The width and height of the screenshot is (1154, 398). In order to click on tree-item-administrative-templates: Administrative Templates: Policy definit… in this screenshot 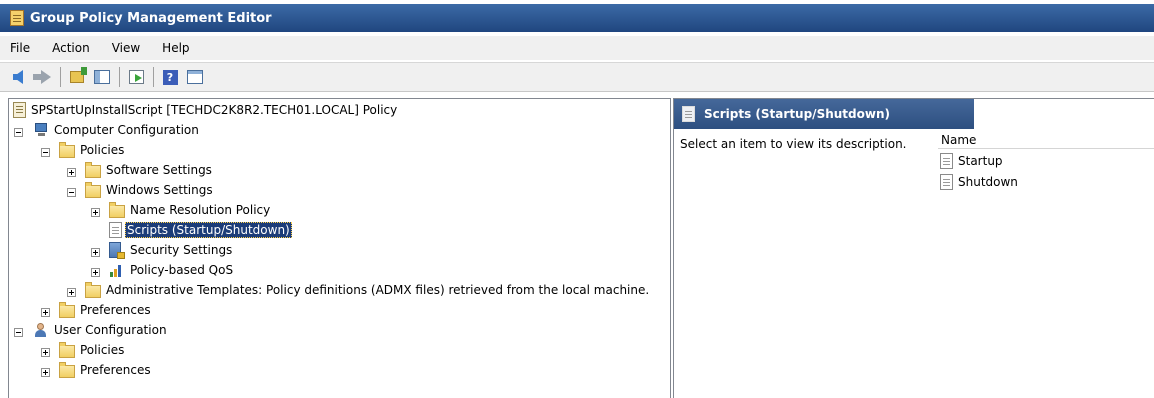, I will do `click(367, 290)`.